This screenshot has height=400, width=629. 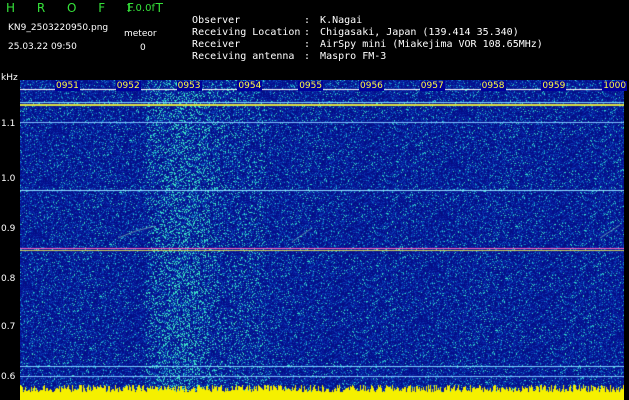 I want to click on time-label: 0952, so click(x=128, y=86).